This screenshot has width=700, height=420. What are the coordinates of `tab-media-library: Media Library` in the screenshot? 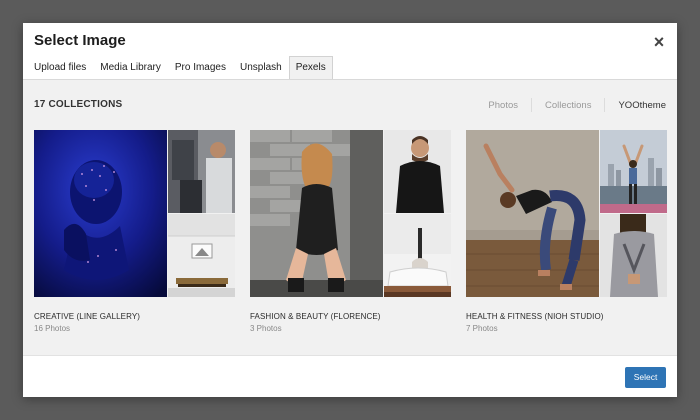 It's located at (130, 68).